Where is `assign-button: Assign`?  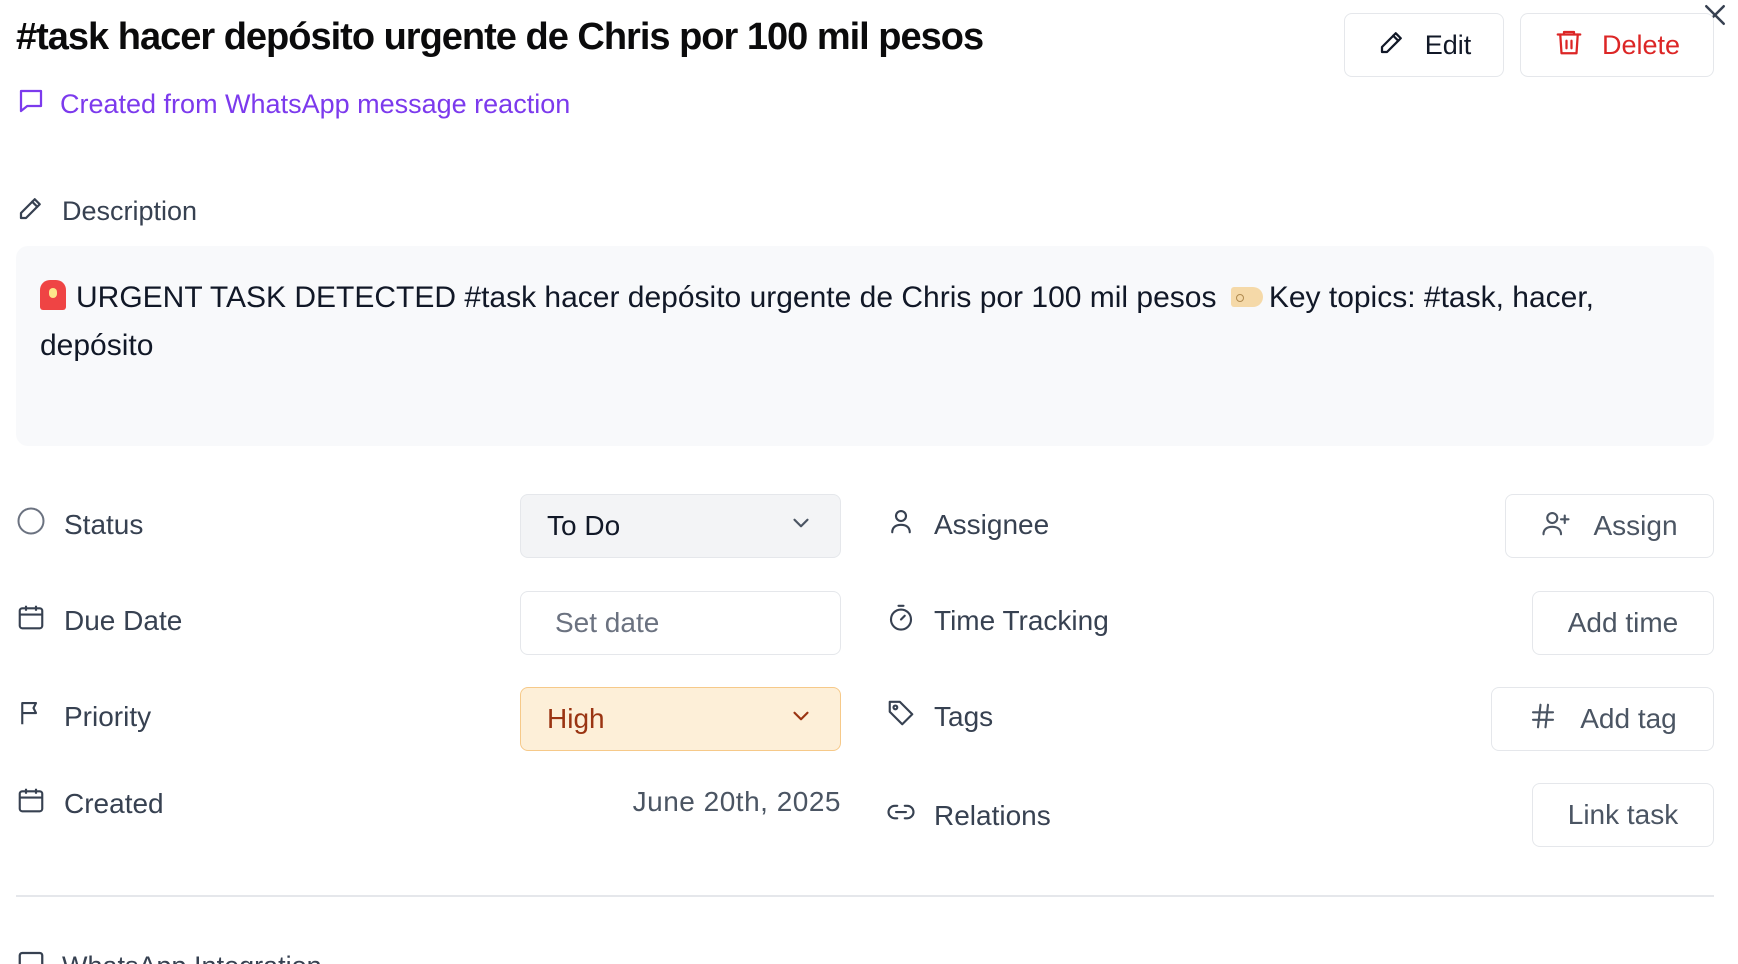 assign-button: Assign is located at coordinates (1609, 526).